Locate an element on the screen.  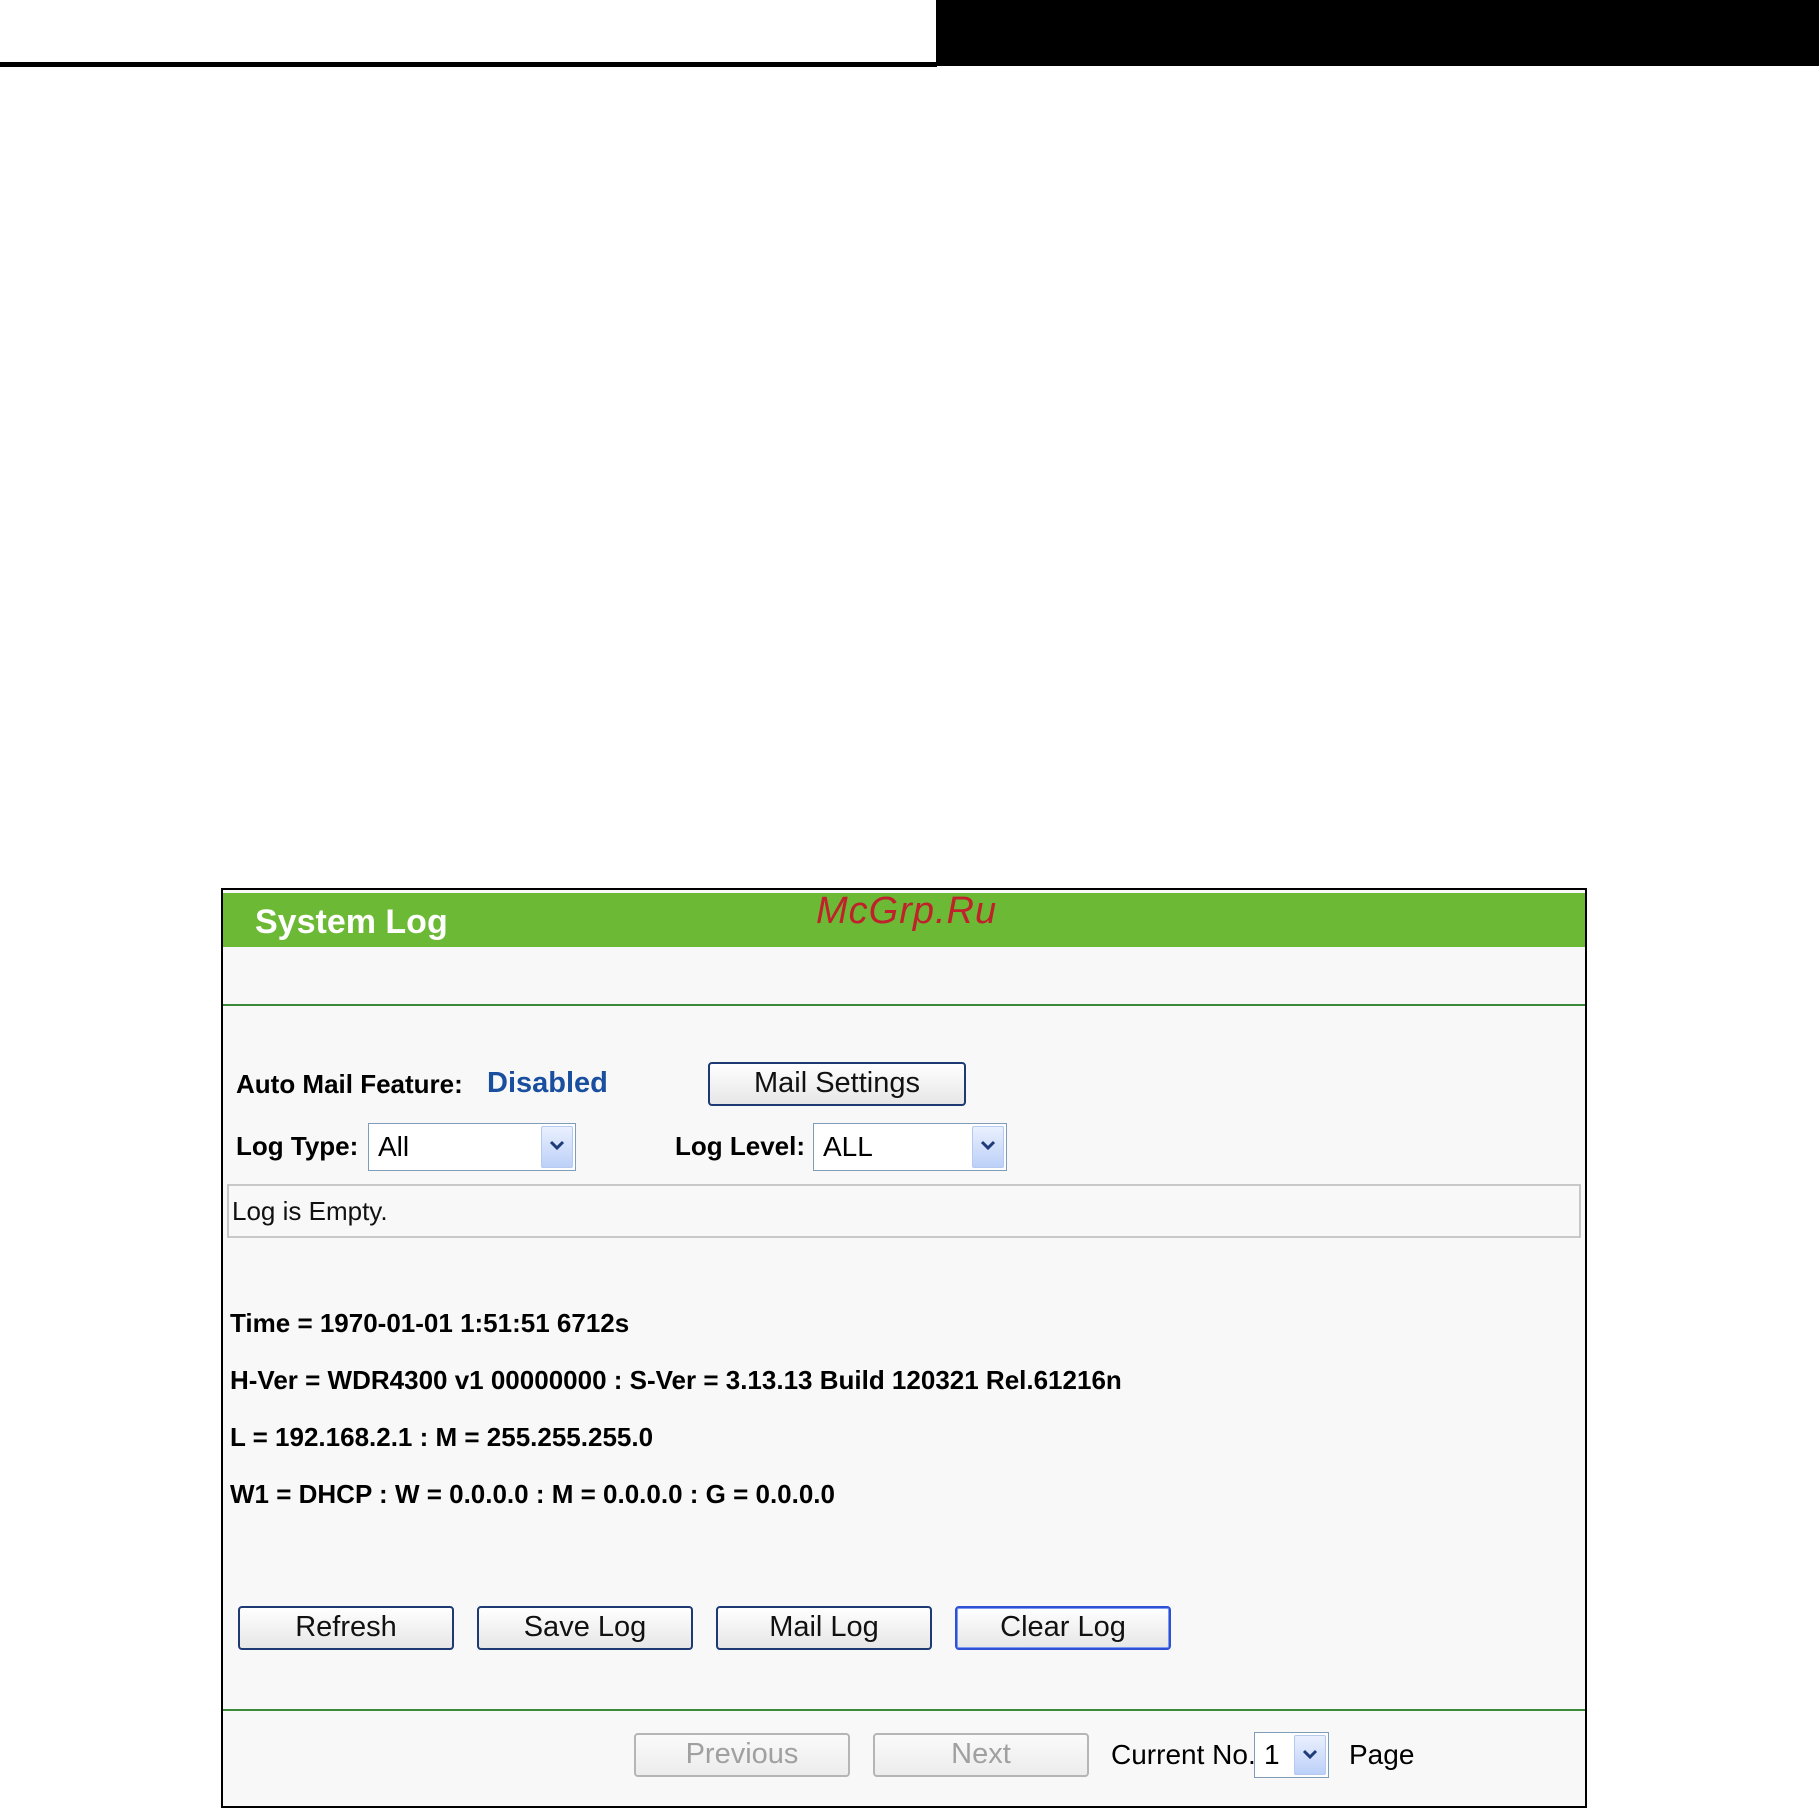
title-bar: System Log McGrp.Ru is located at coordinates (904, 918).